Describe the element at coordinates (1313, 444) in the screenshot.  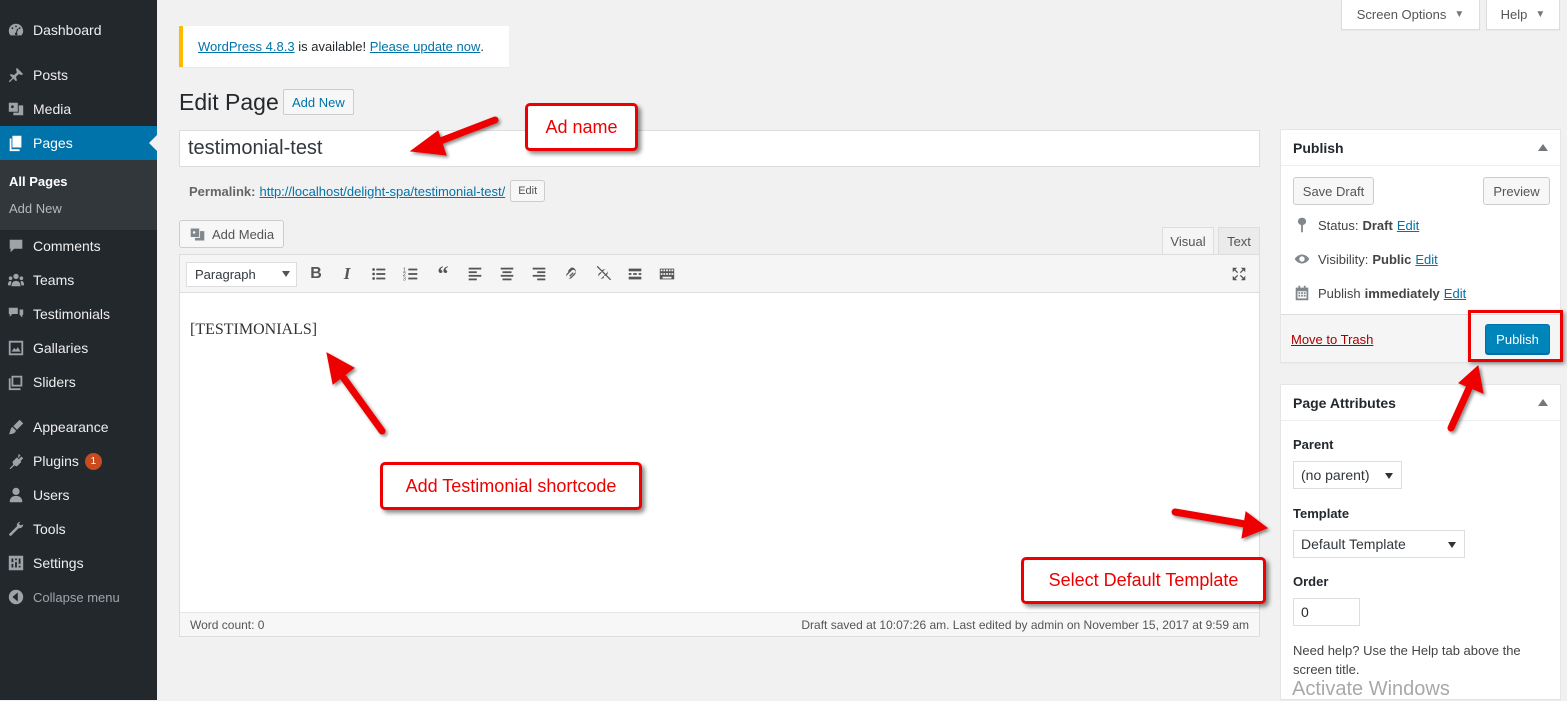
I see `parent-label: Parent` at that location.